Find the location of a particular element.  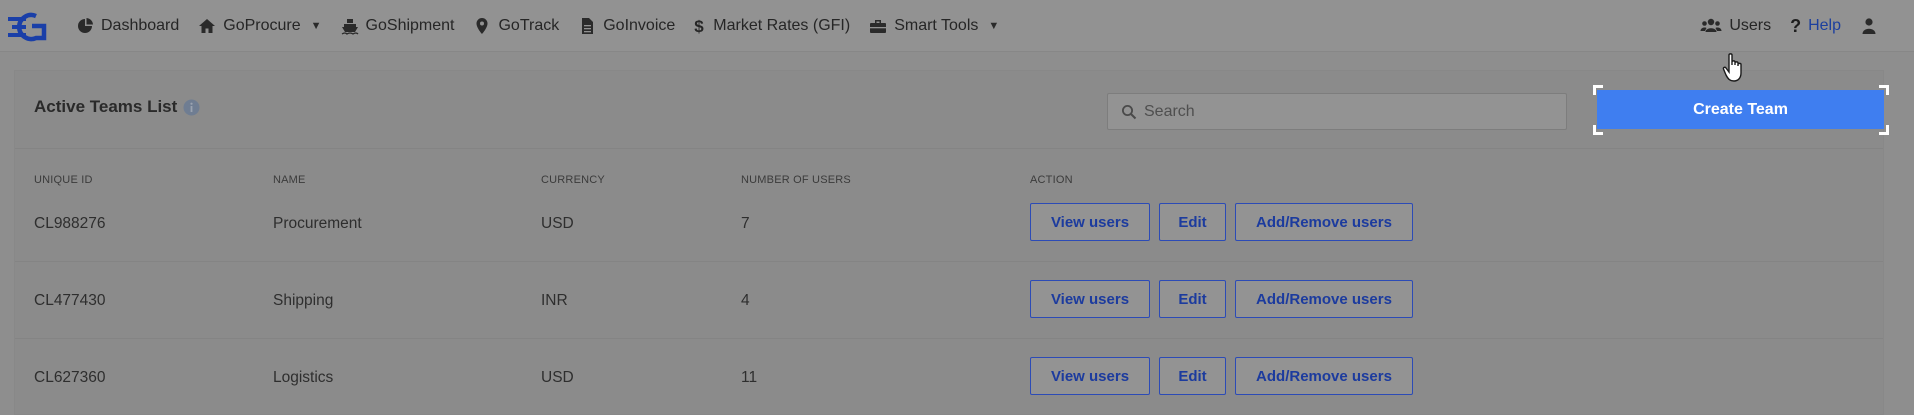

nav-market-rates: $ Market Rates (GFI) is located at coordinates (772, 26).